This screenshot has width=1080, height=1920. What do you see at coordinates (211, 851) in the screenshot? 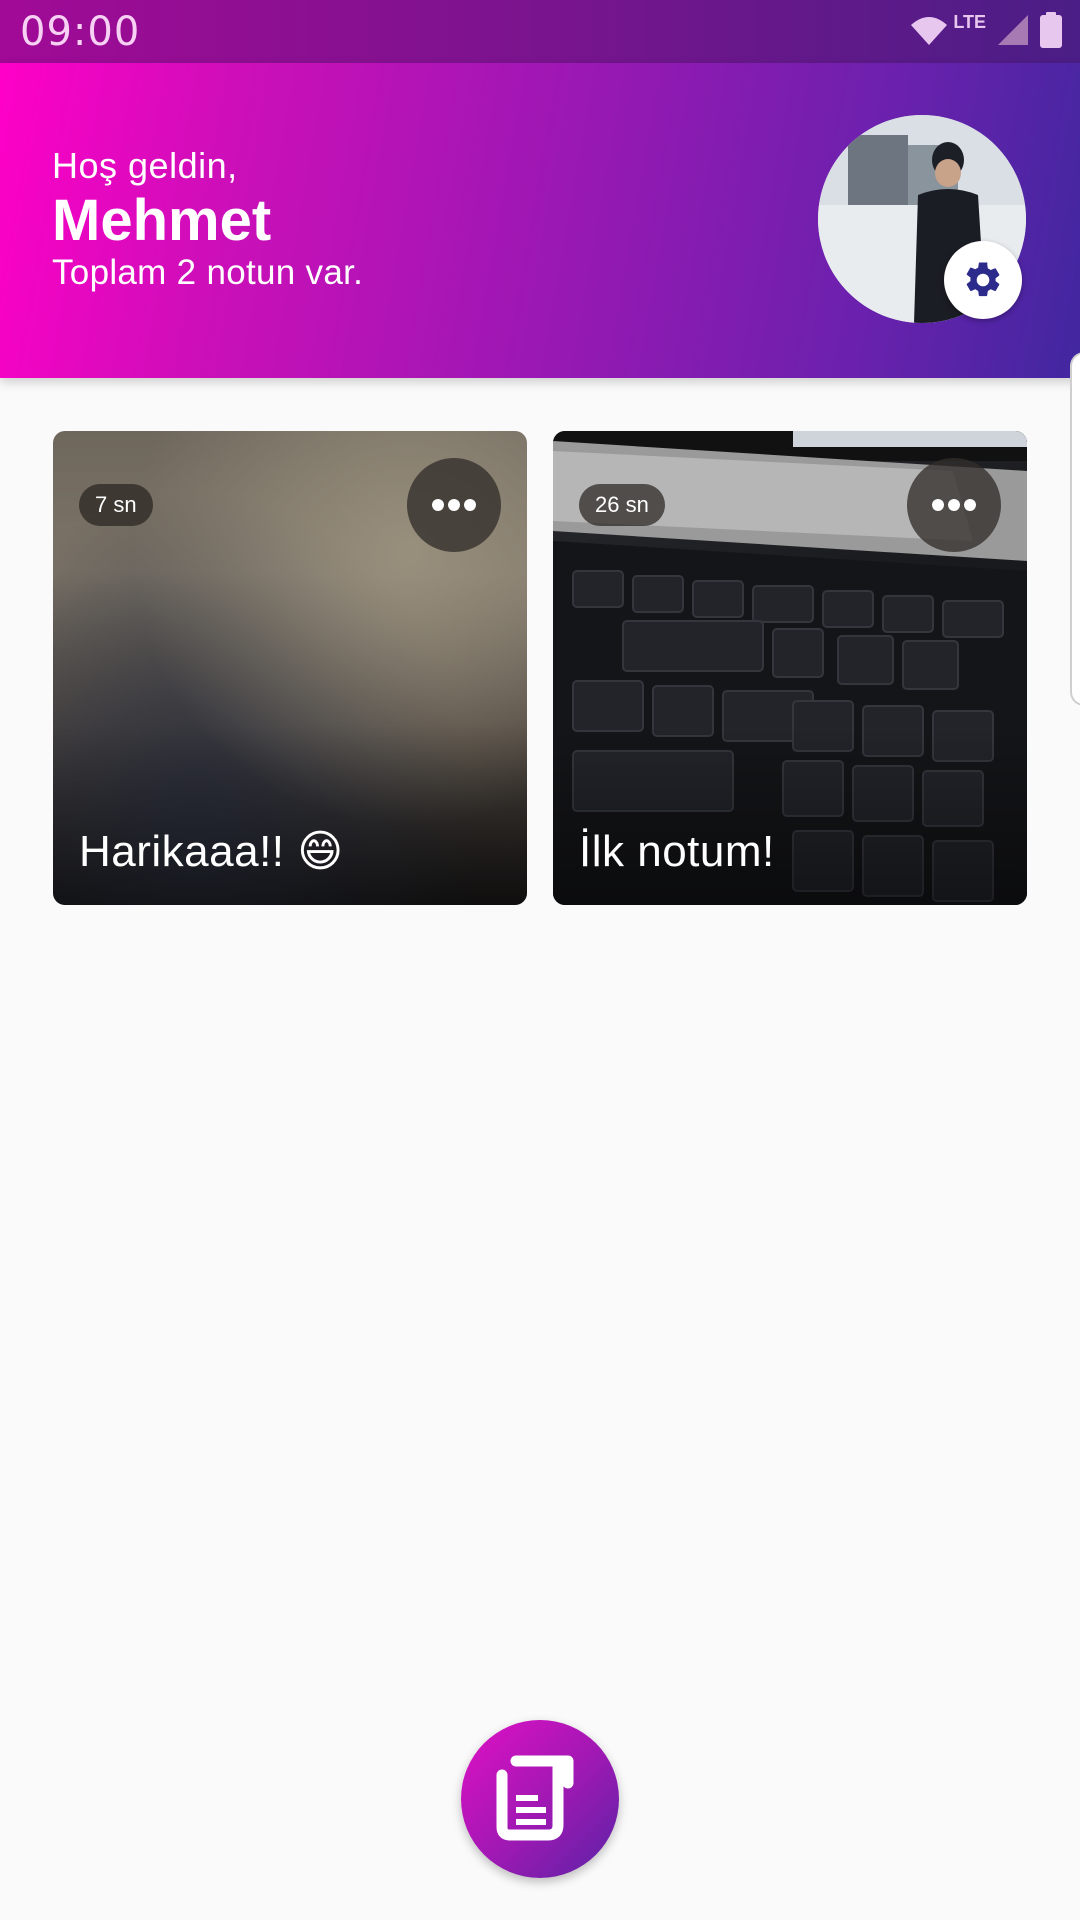
I see `note-title: Harikaaa!! 😄` at bounding box center [211, 851].